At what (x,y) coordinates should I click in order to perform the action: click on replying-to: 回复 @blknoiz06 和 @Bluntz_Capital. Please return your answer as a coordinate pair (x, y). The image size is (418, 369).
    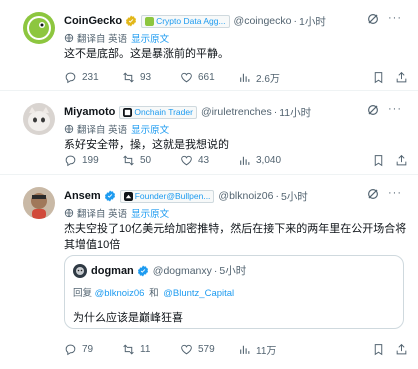
    Looking at the image, I should click on (153, 292).